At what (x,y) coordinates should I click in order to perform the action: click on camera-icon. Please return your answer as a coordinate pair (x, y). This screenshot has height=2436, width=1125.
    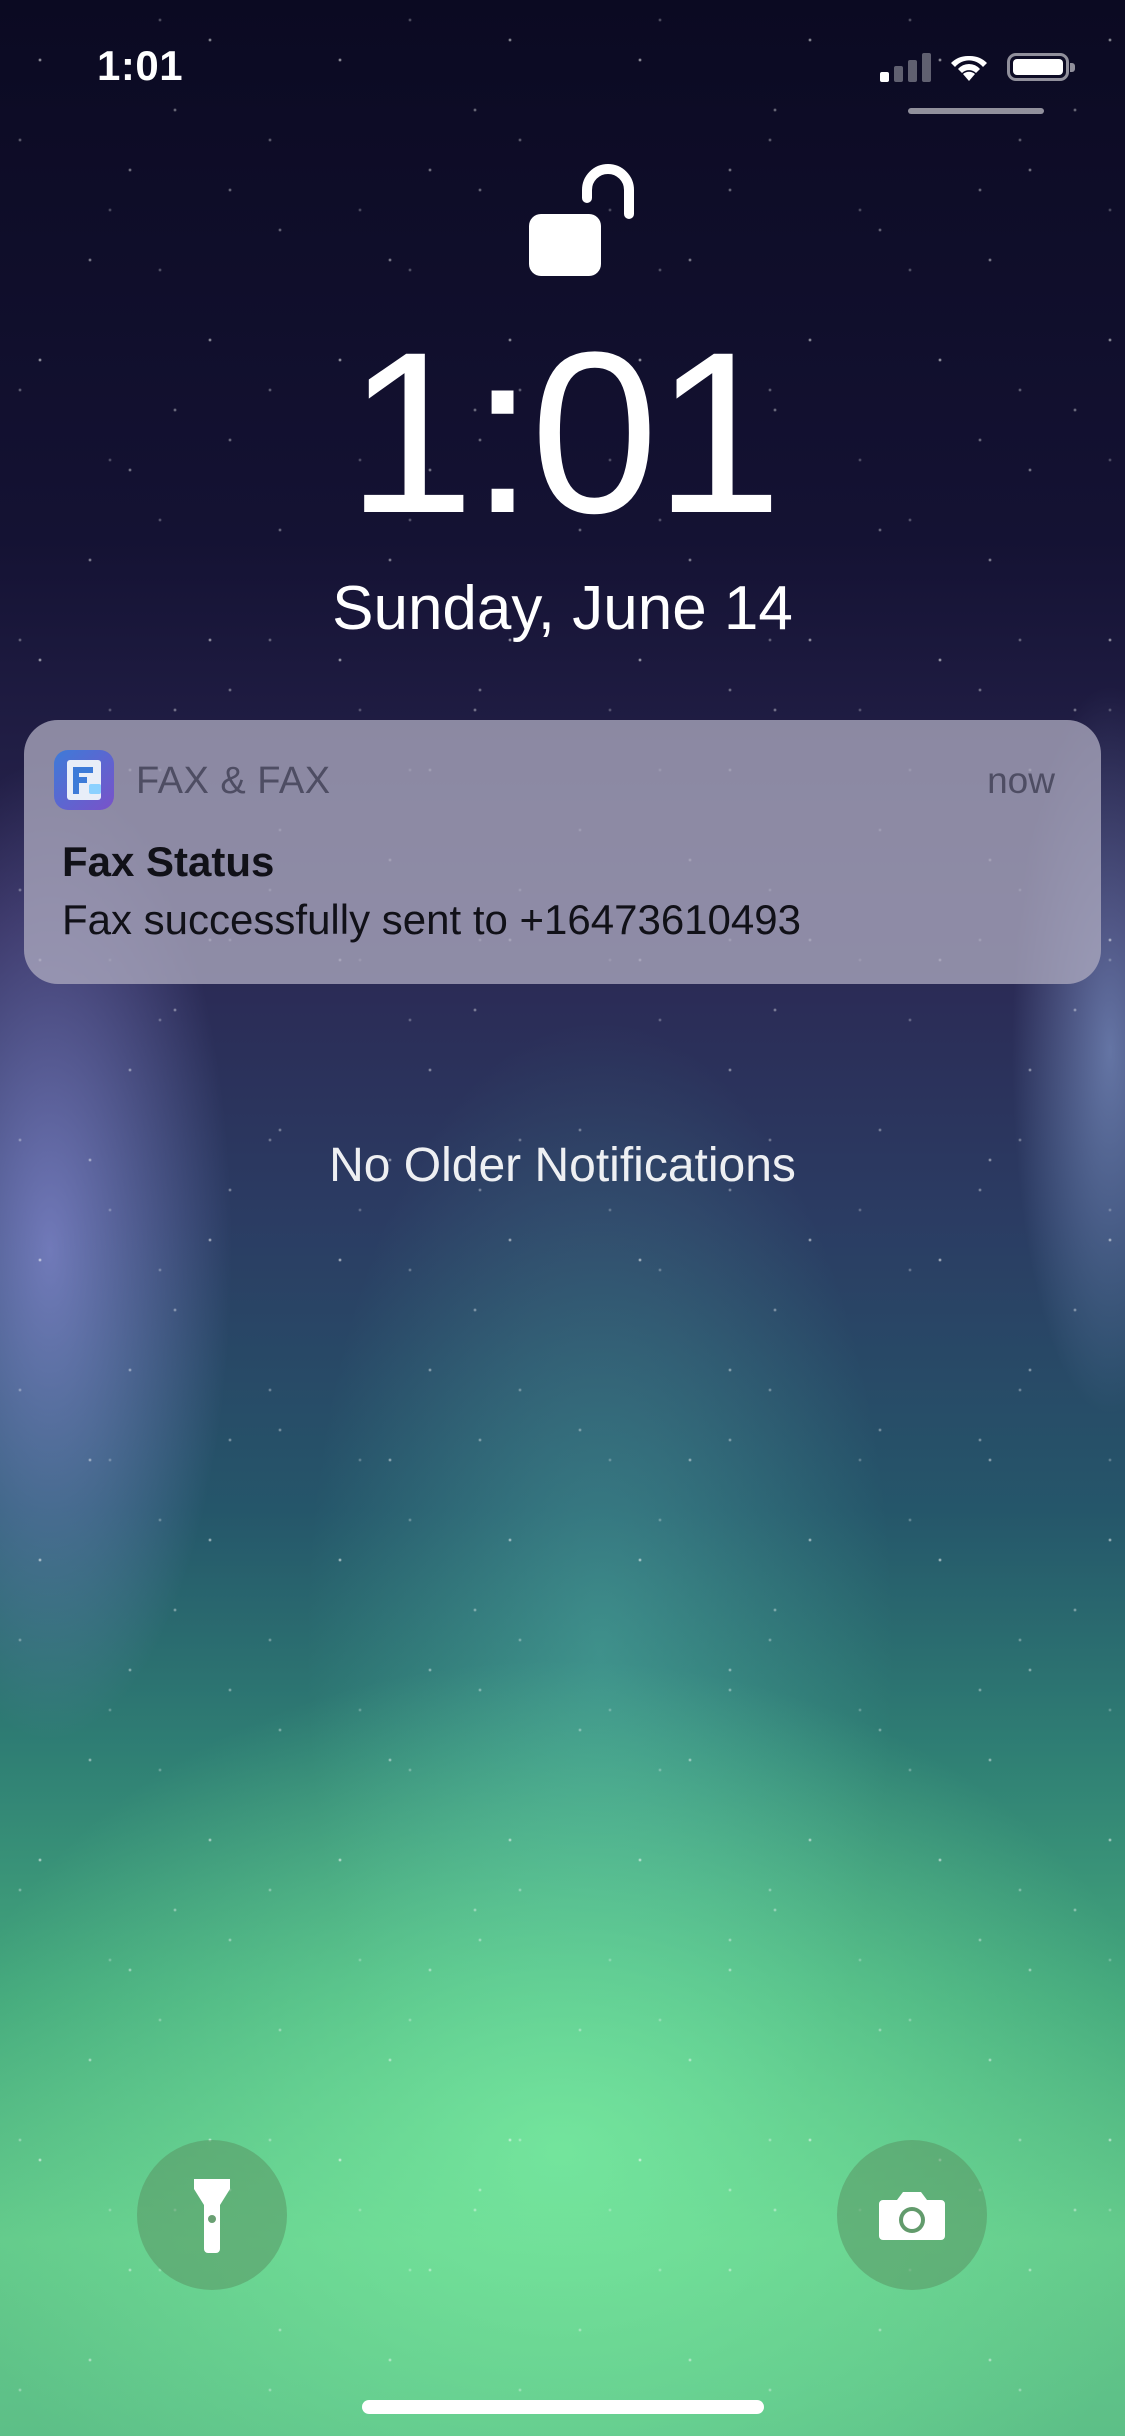
    Looking at the image, I should click on (912, 2216).